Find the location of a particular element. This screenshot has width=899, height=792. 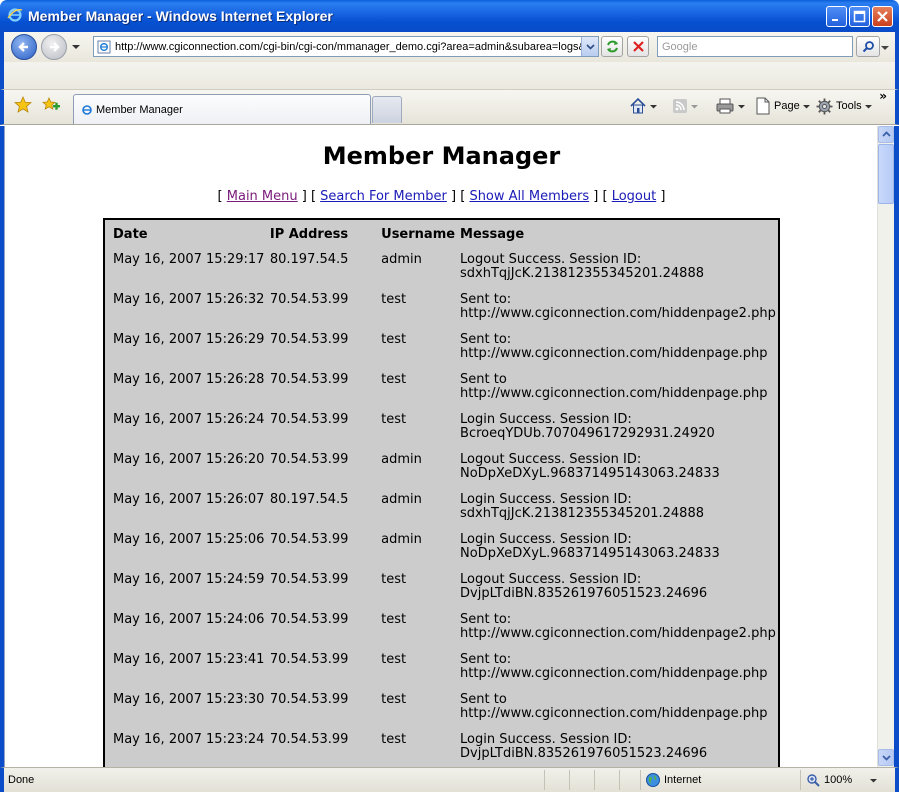

cell-date: May 16, 2007 15:26:20 is located at coordinates (189, 459).